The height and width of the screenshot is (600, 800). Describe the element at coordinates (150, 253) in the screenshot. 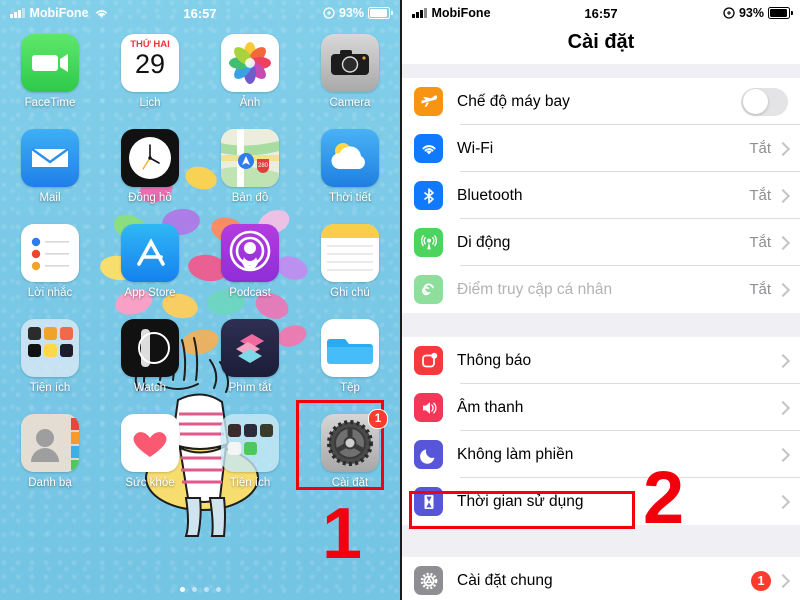

I see `app-store-icon` at that location.